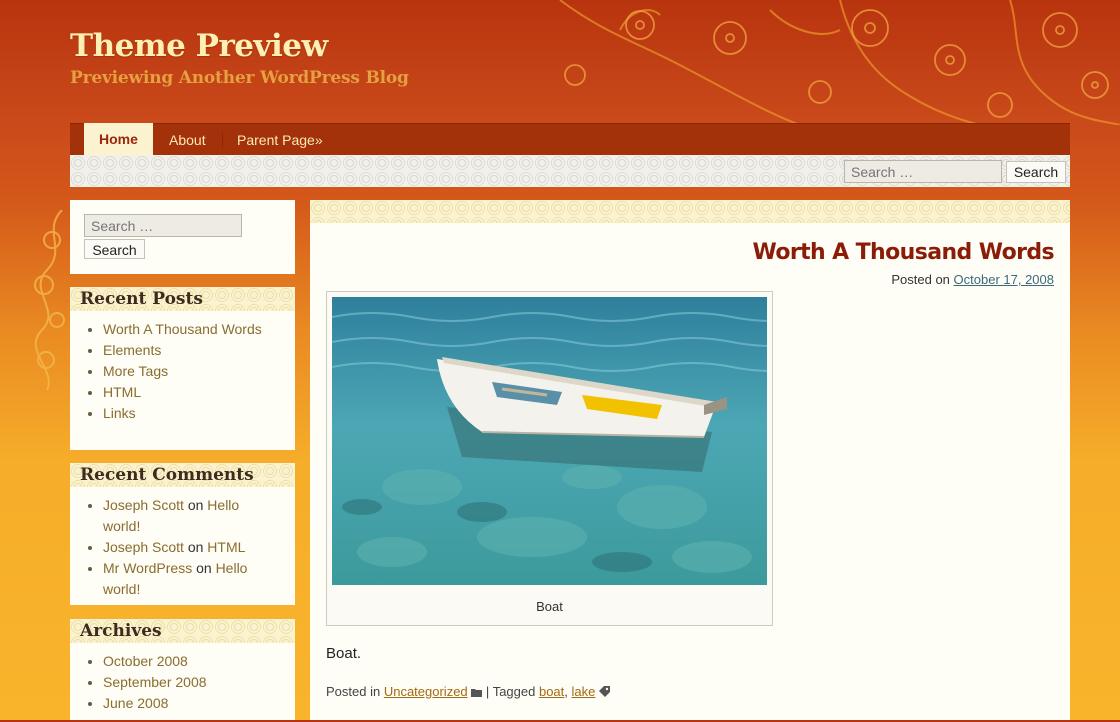  What do you see at coordinates (182, 475) in the screenshot?
I see `recent-comments-title: Recent Comments` at bounding box center [182, 475].